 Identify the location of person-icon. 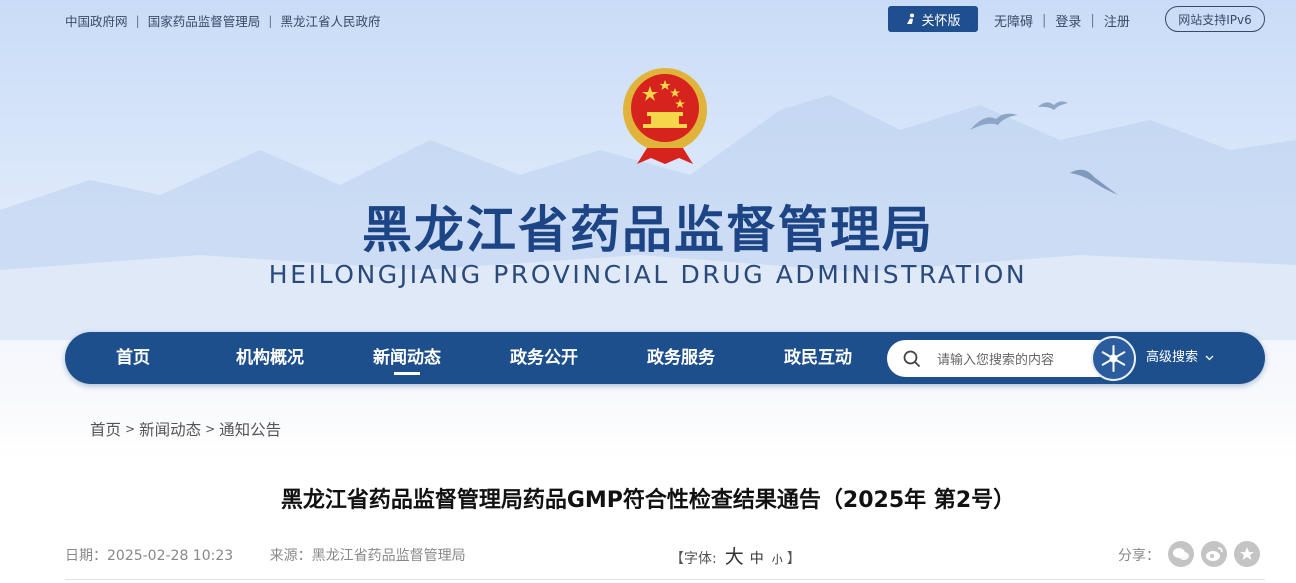
(911, 18).